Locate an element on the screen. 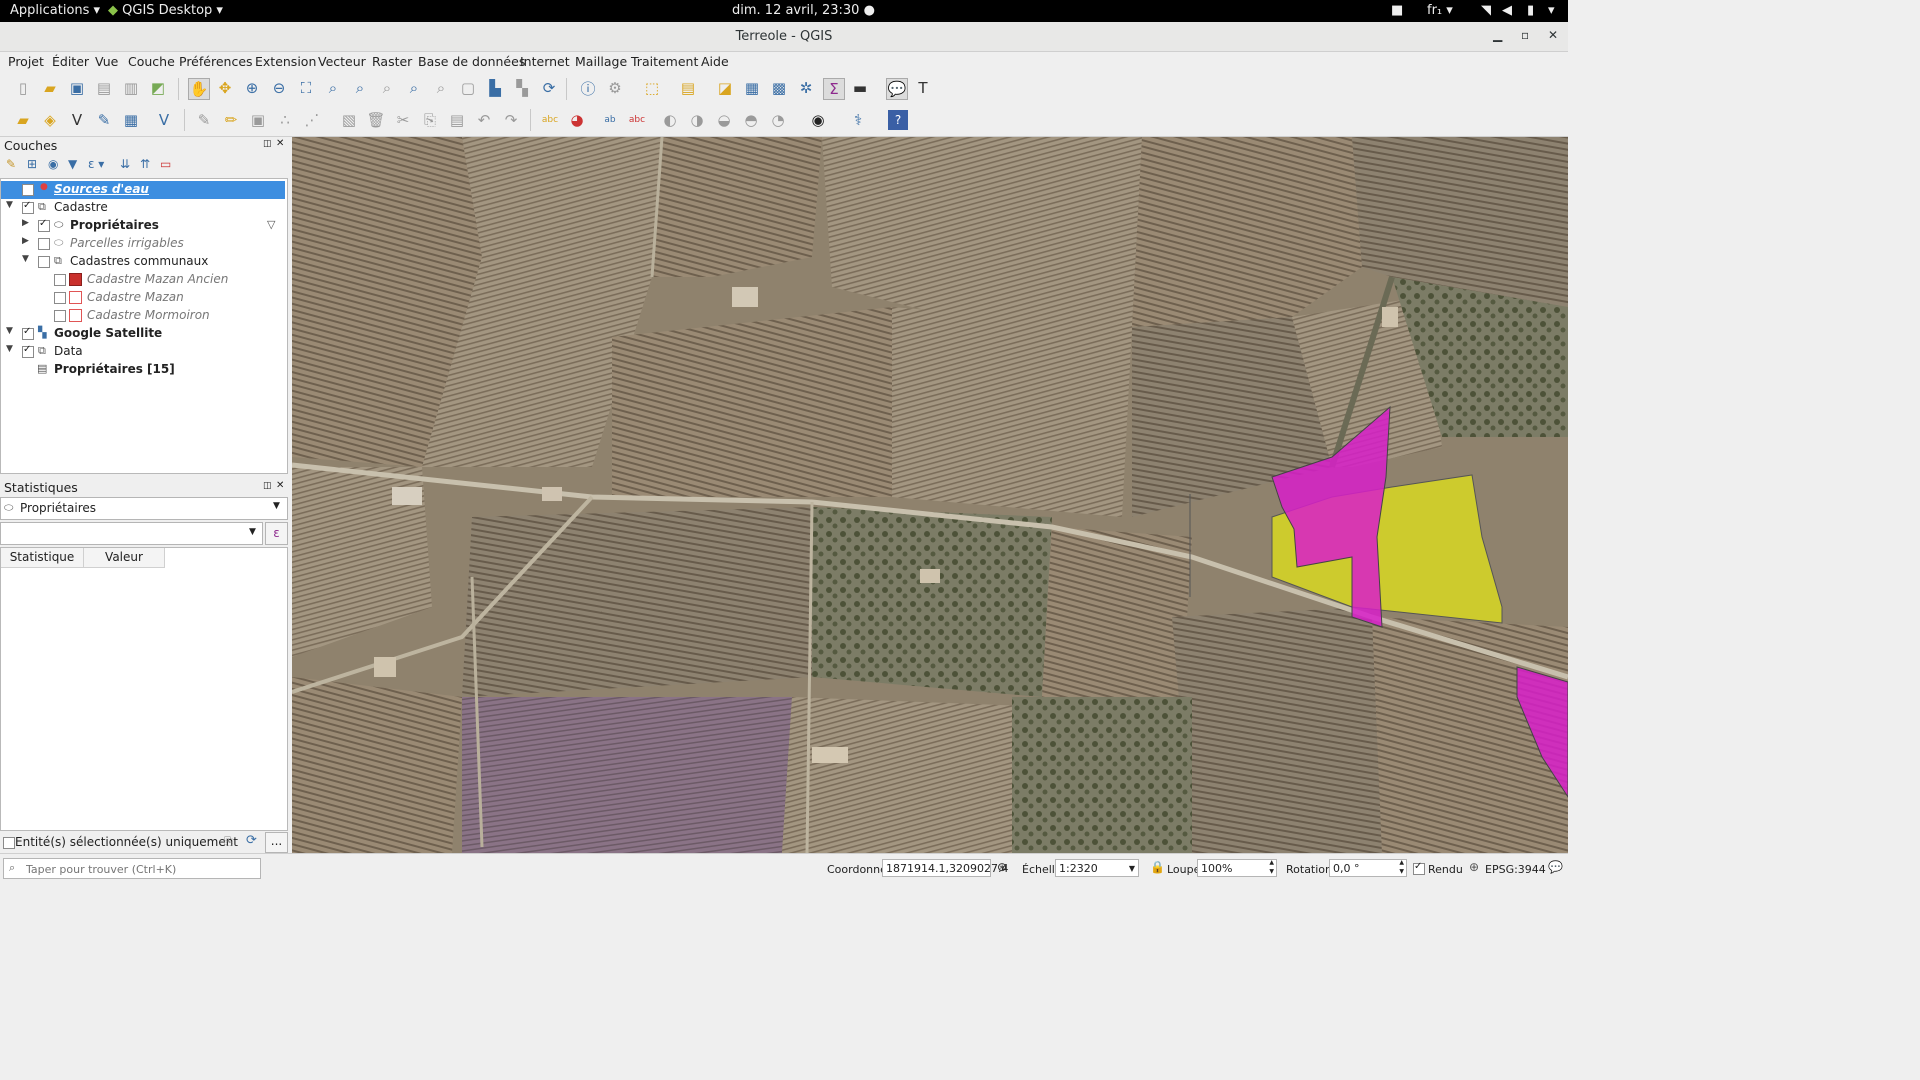  new-project-icon: ▯ is located at coordinates (23, 88).